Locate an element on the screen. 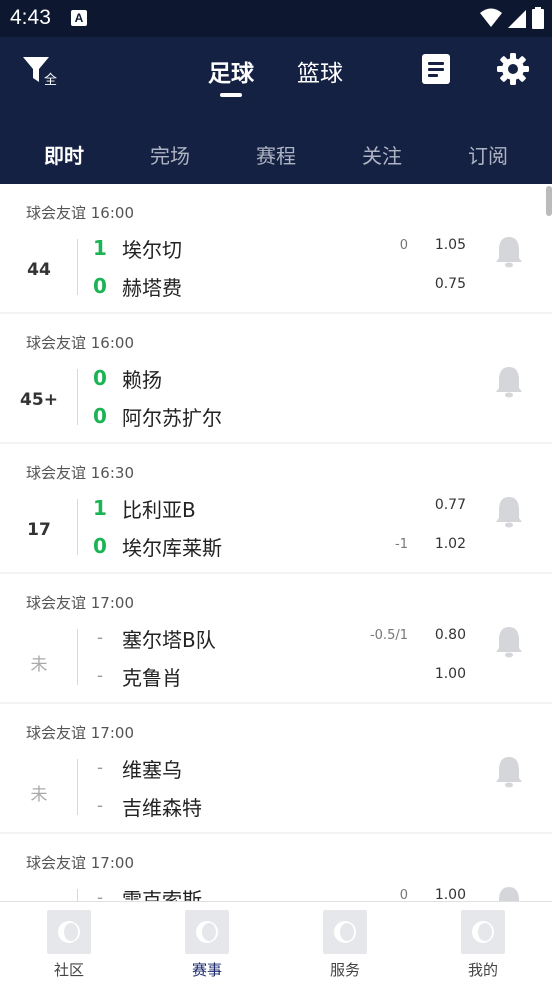  match-card: 球会友谊 16:00 45+ 0 赖扬 0 阿尔苏扩尔 is located at coordinates (276, 378).